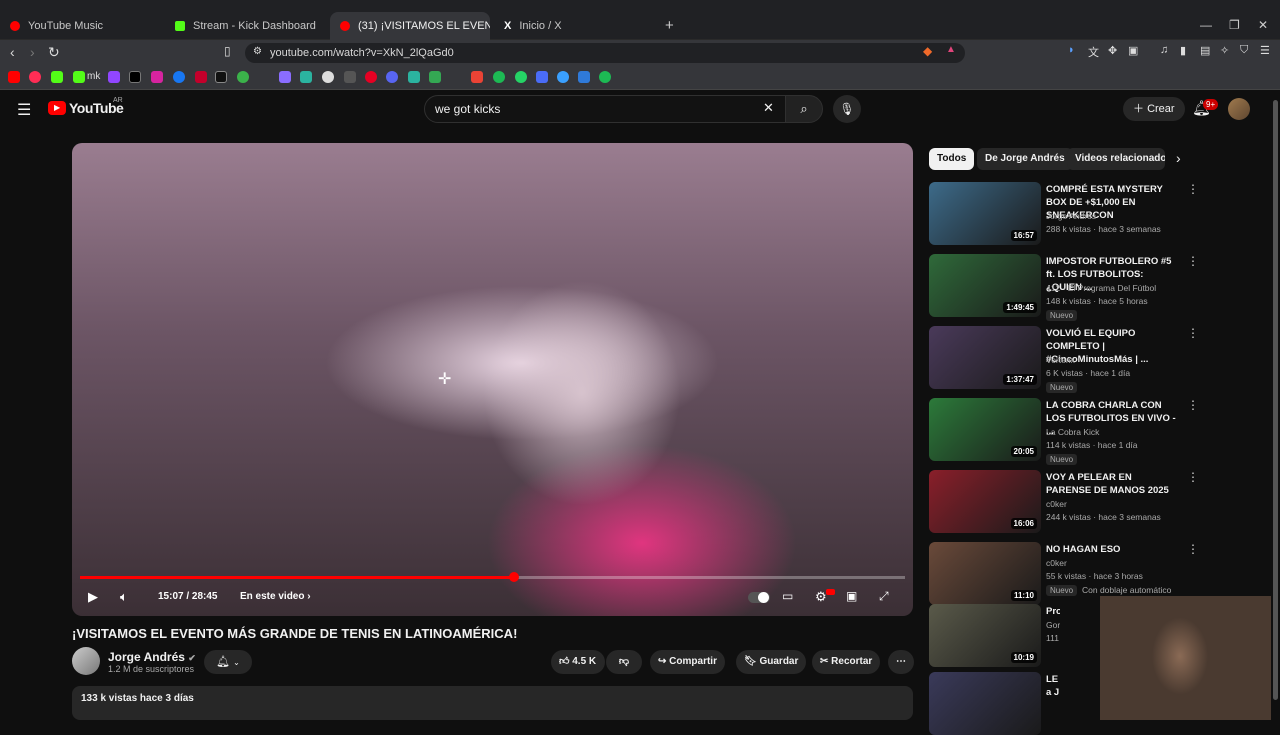 The width and height of the screenshot is (1280, 735). Describe the element at coordinates (985, 703) in the screenshot. I see `rec-thumbnail` at that location.